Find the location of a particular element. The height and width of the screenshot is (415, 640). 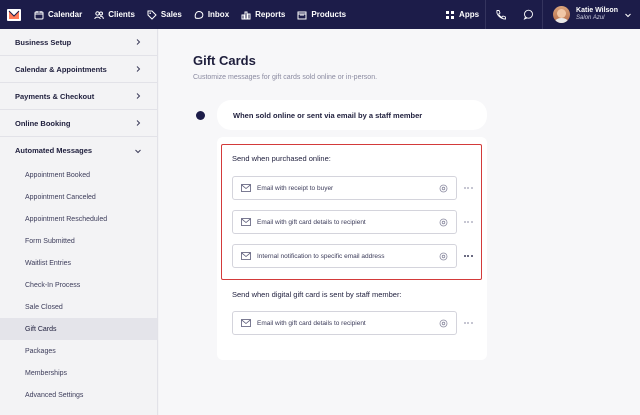

group-label-online: Send when purchased online: is located at coordinates (281, 158).